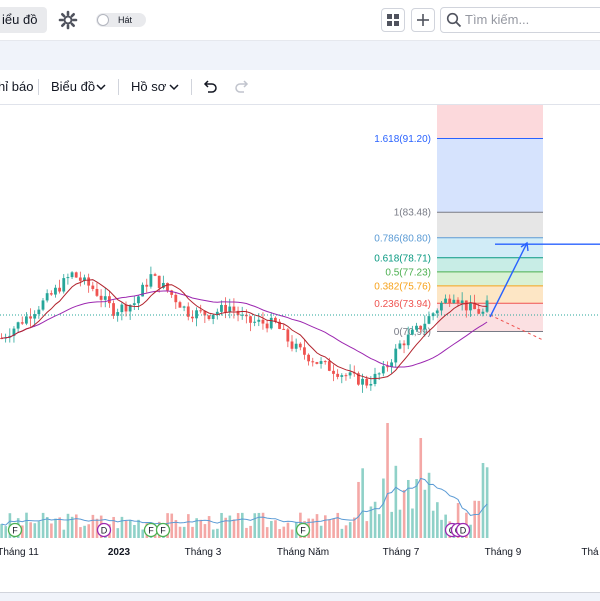 The image size is (600, 601). I want to click on chart-menu-button: iểu đồ, so click(24, 20).